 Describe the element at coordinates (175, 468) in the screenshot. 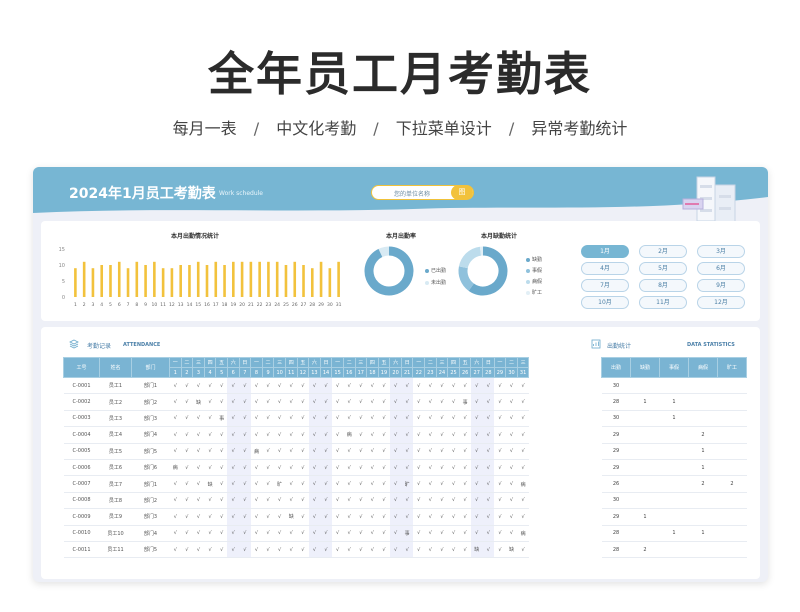

I see `attendance-cell: 病` at that location.